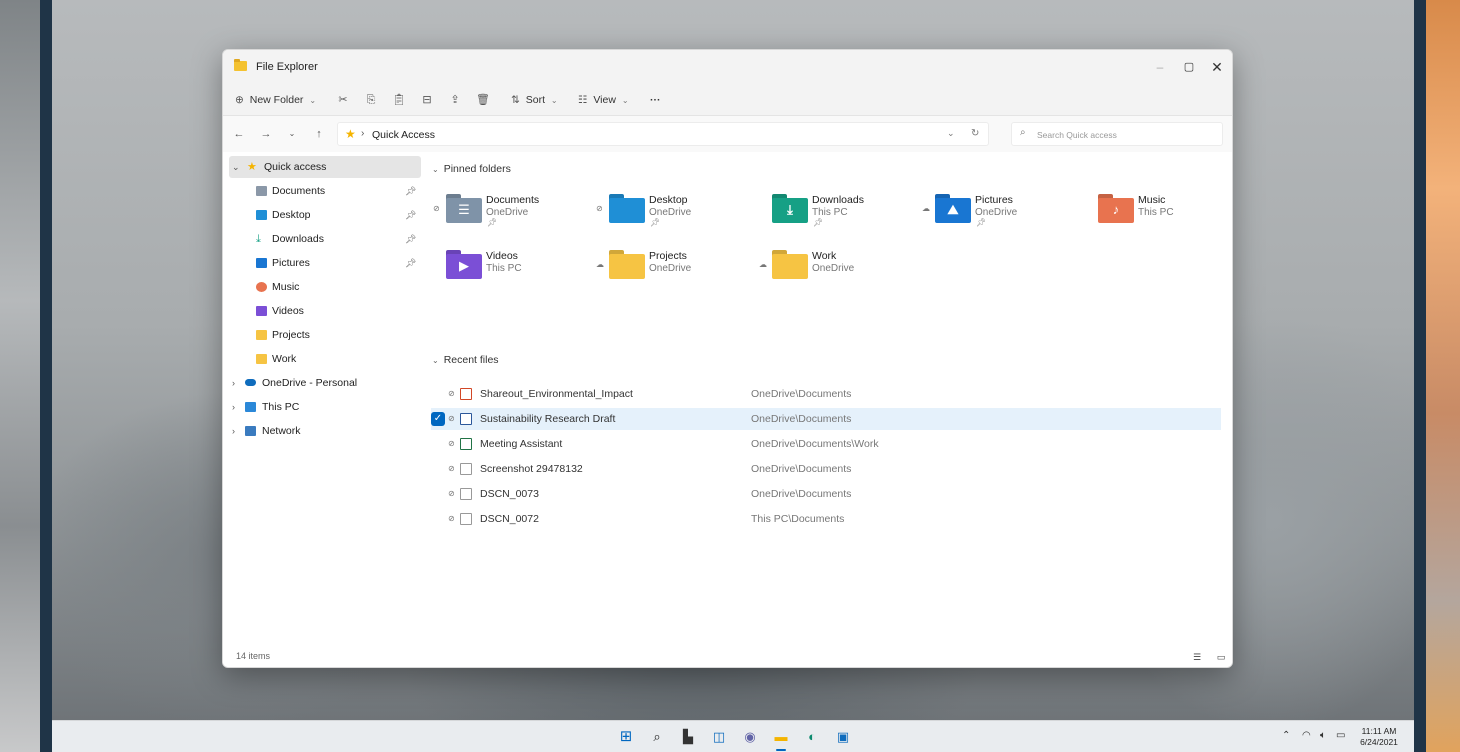 This screenshot has width=1460, height=752. I want to click on cloud-icon: ☁, so click(926, 208).